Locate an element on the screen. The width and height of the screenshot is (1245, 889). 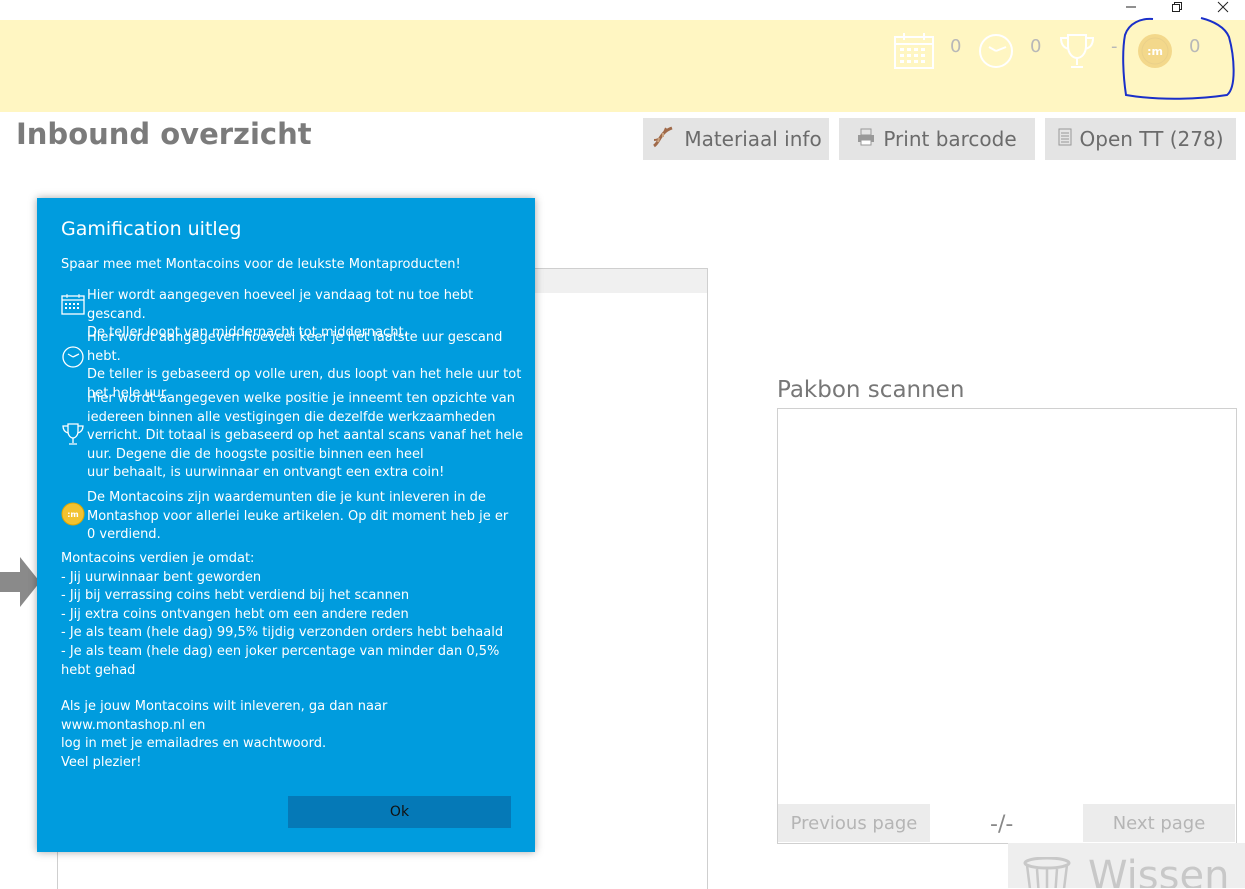
dna-icon is located at coordinates (663, 139).